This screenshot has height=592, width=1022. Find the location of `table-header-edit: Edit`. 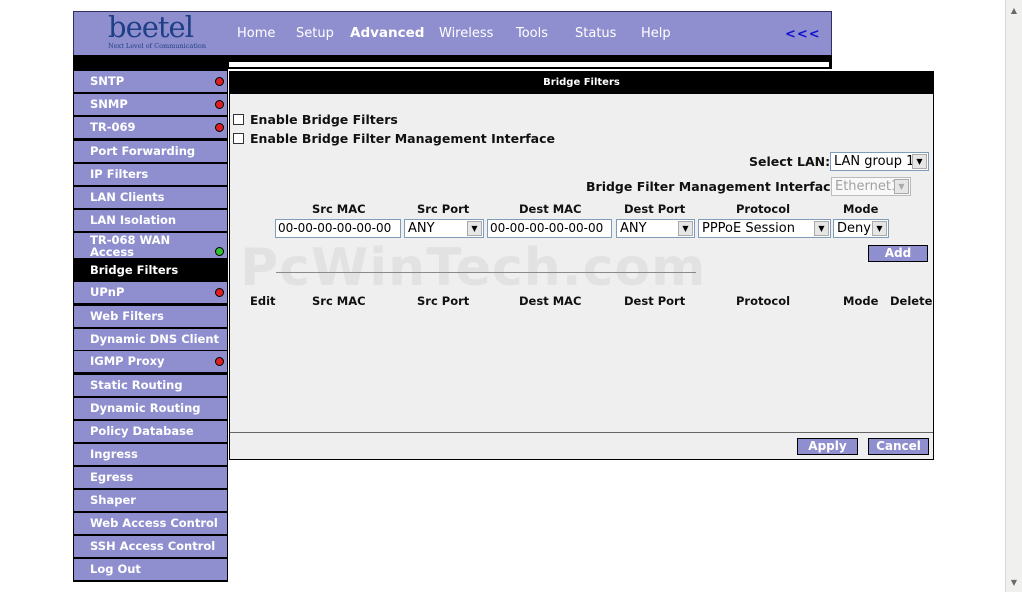

table-header-edit: Edit is located at coordinates (263, 301).